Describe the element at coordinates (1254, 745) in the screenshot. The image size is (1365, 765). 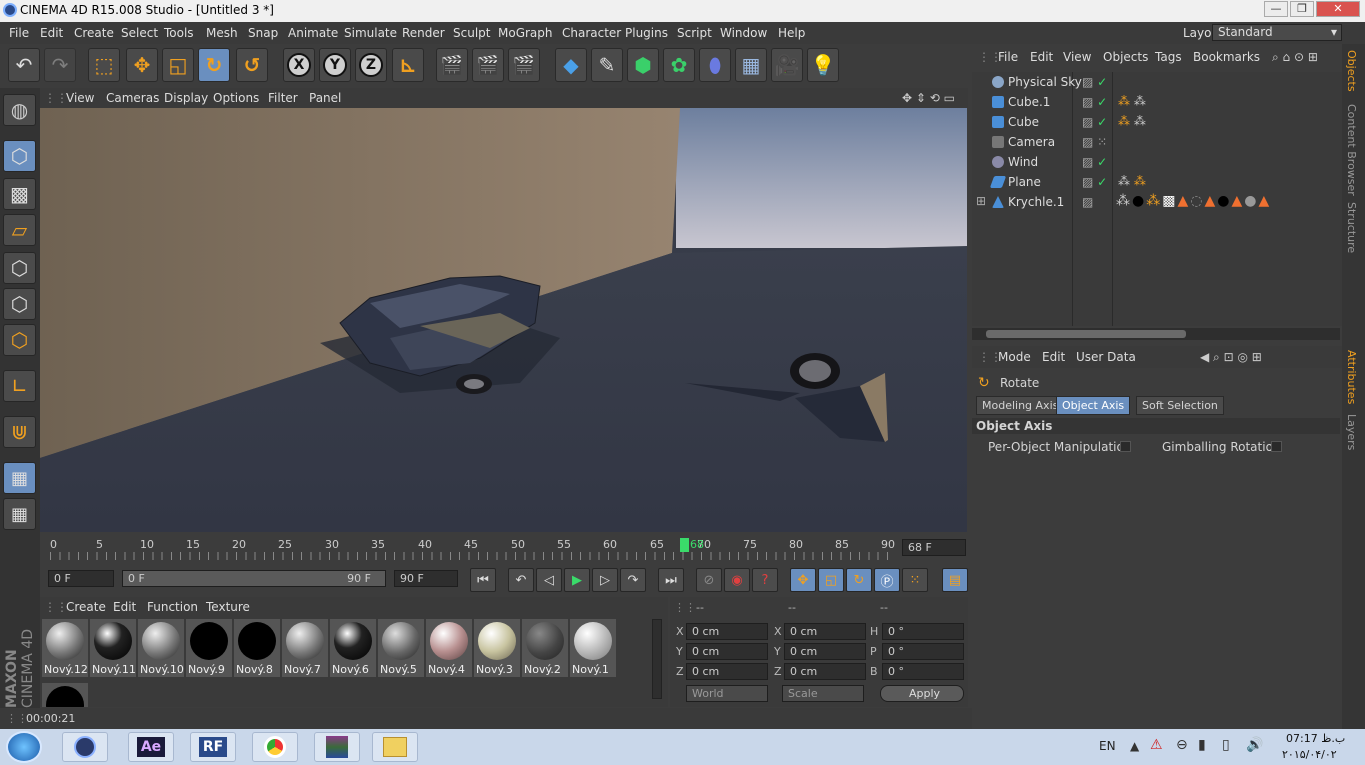
I see `volume-icon: 🔊` at that location.